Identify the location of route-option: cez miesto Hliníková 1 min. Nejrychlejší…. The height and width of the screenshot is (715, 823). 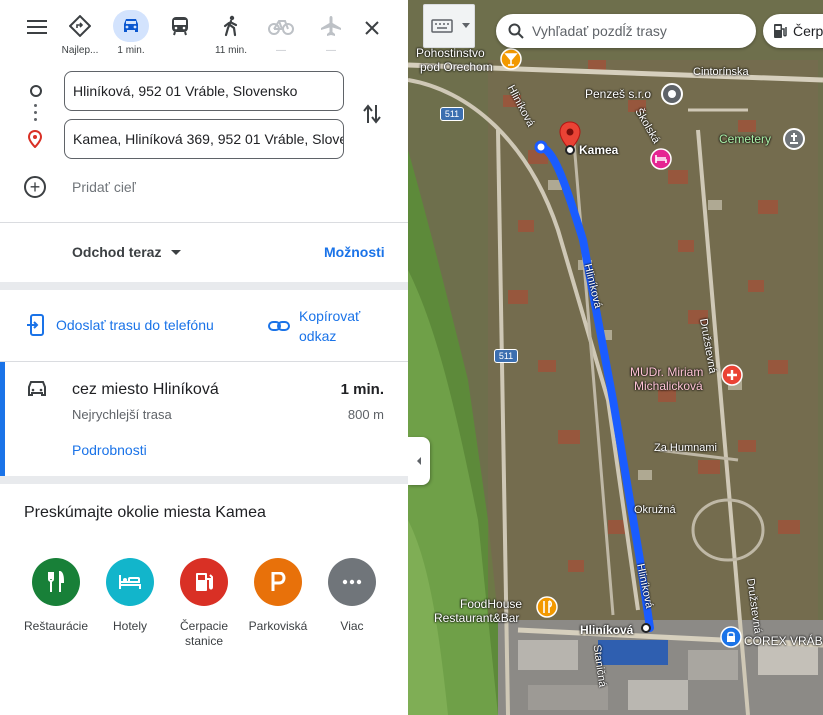
(204, 419).